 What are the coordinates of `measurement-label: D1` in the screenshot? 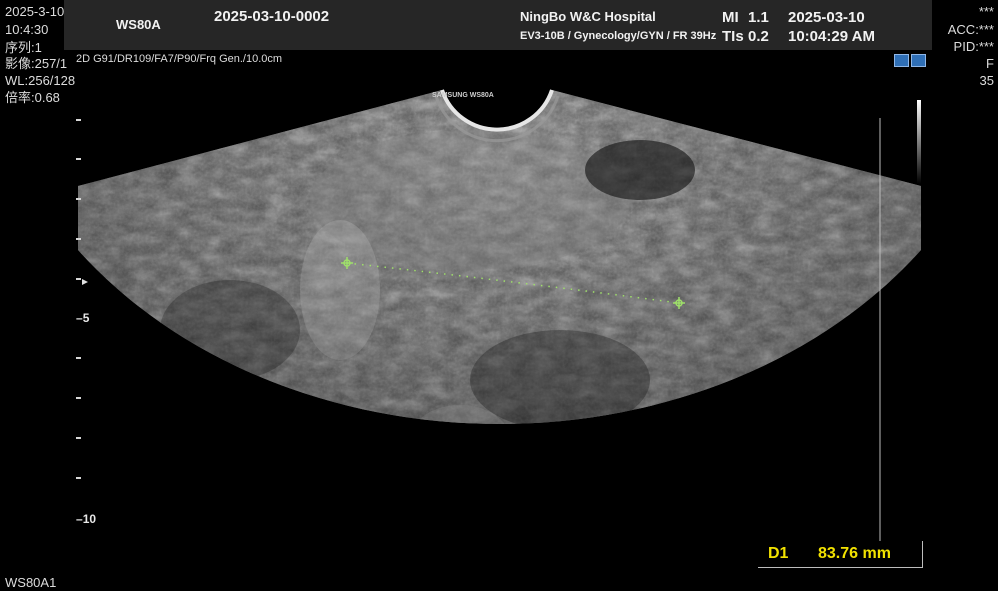 It's located at (778, 553).